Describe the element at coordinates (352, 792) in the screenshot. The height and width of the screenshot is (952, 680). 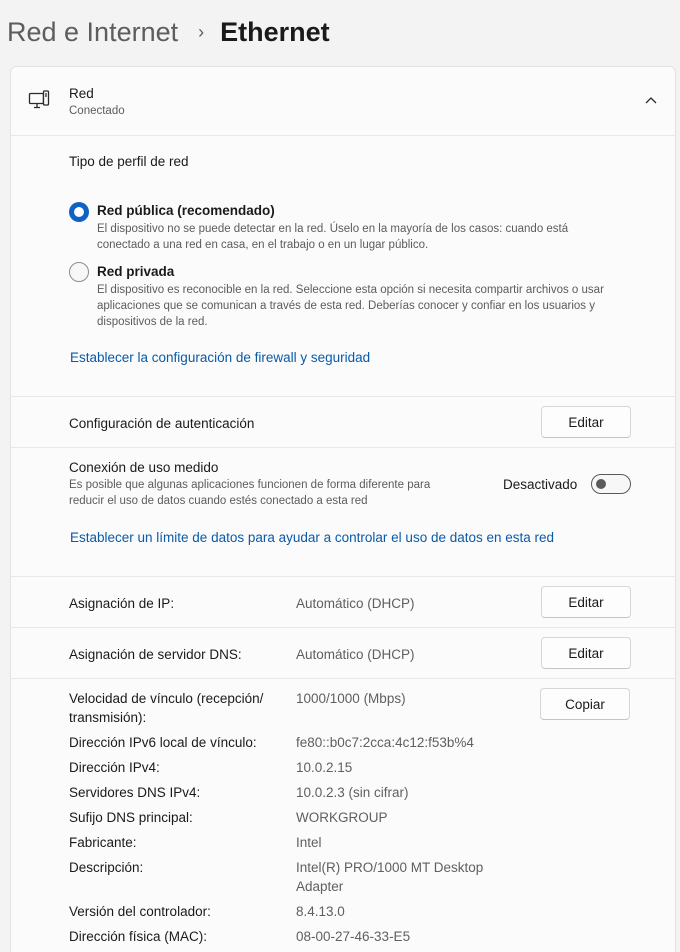
I see `dns-servers-value: 10.0.2.3 (sin cifrar)` at that location.